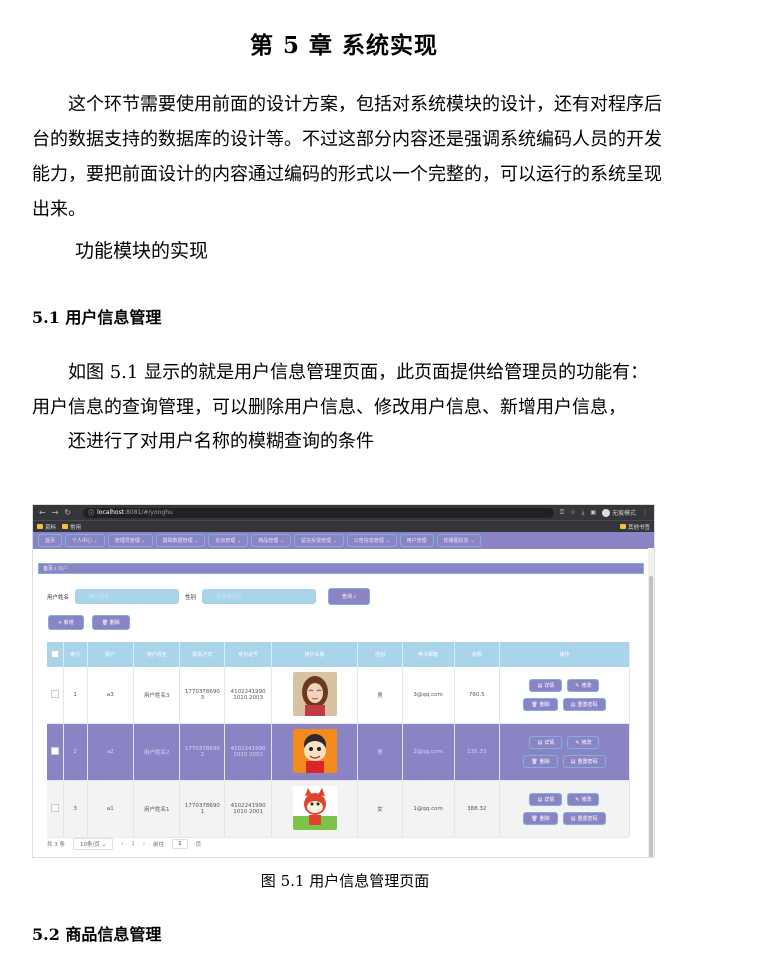 This screenshot has height=964, width=759. I want to click on cell-account: a3, so click(111, 695).